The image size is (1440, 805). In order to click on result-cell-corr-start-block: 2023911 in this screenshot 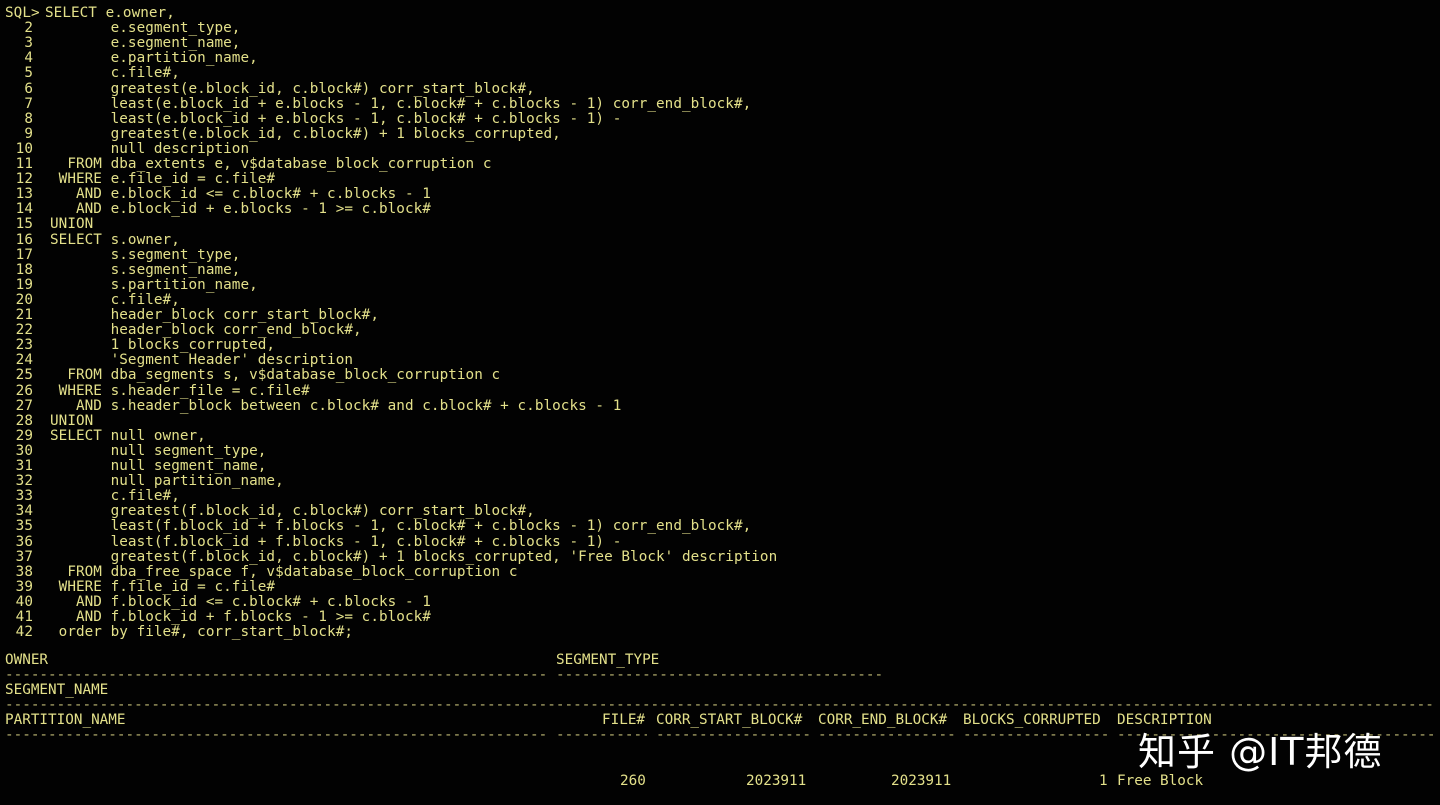, I will do `click(776, 781)`.